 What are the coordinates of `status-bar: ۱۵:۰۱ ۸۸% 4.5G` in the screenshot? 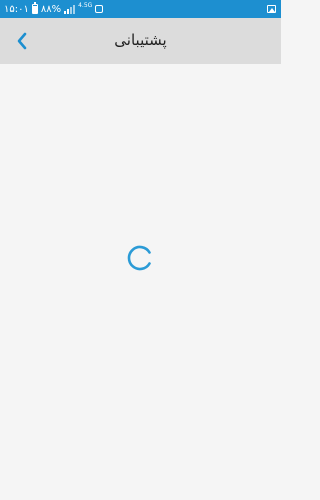 It's located at (140, 9).